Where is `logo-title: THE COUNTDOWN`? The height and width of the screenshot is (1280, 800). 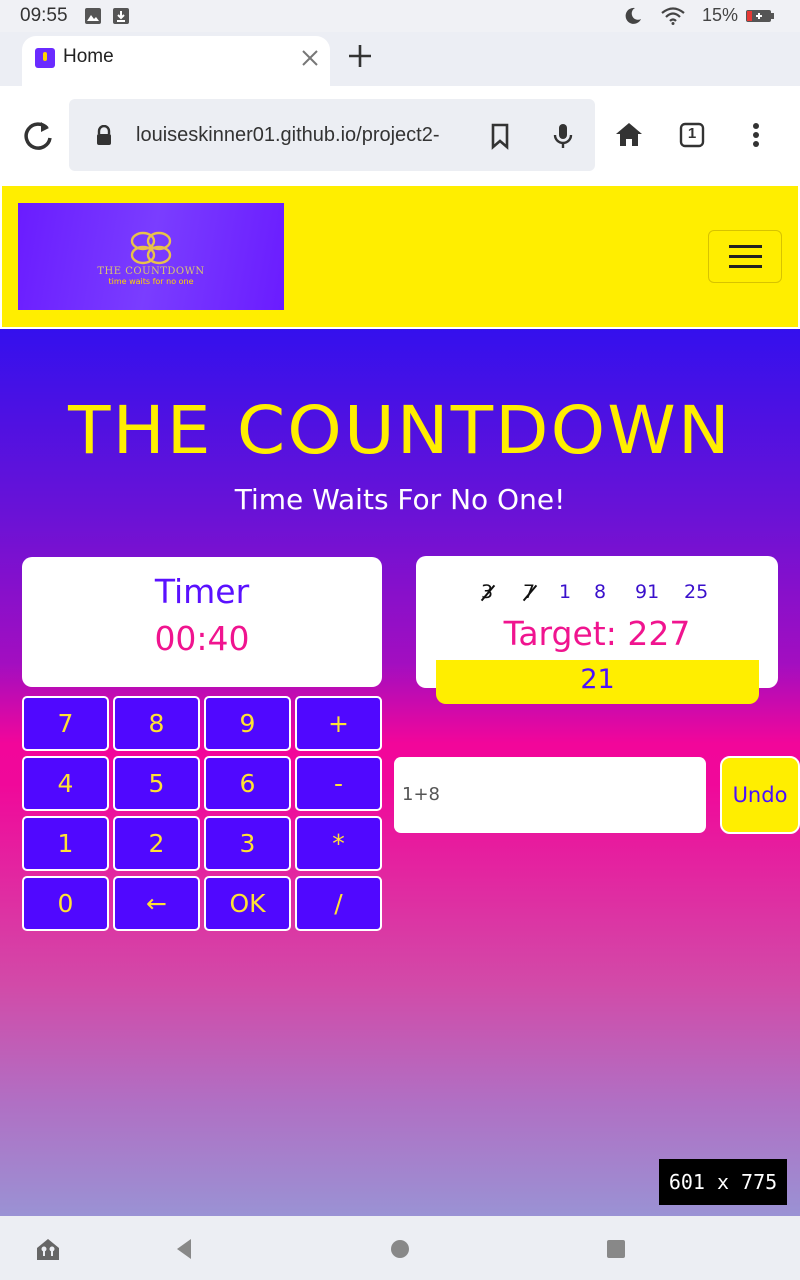
logo-title: THE COUNTDOWN is located at coordinates (151, 271).